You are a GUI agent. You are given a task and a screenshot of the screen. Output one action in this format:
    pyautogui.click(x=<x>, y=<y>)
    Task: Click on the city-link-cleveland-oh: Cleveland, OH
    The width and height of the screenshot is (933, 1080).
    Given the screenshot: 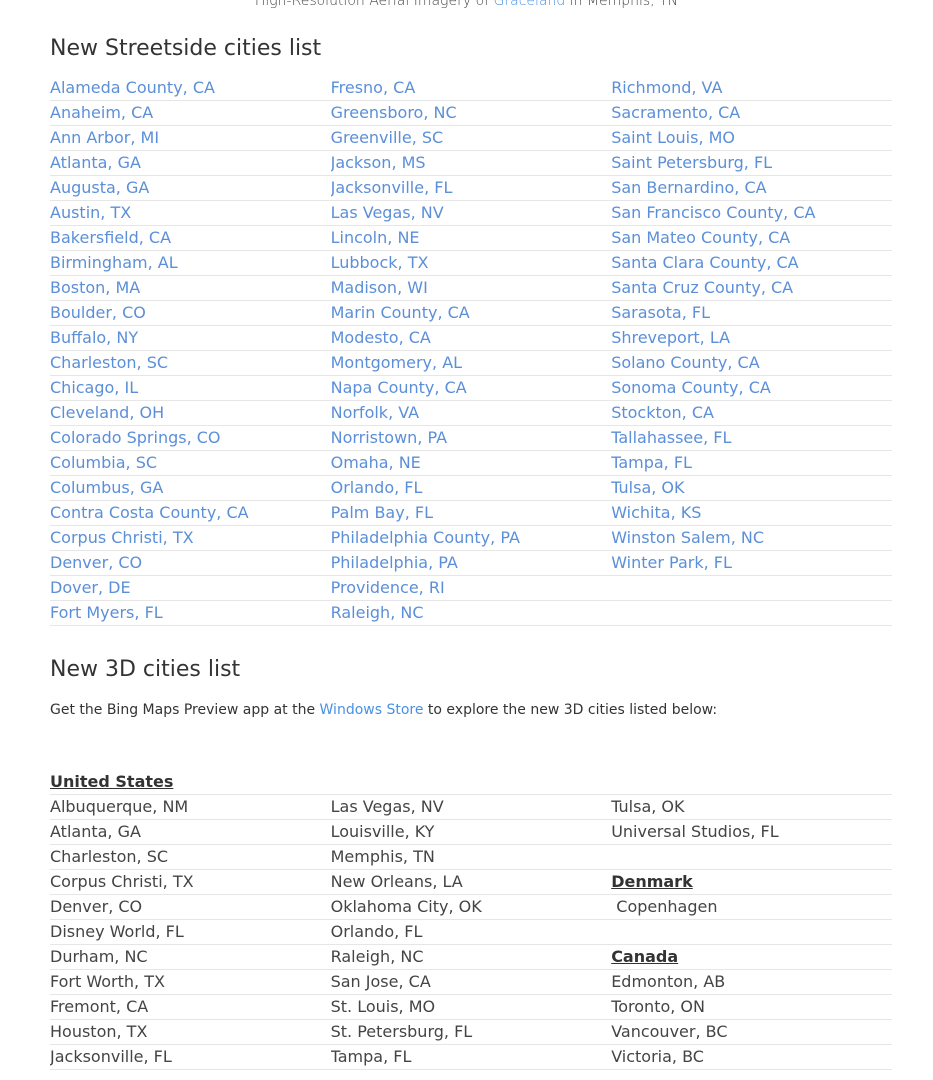 What is the action you would take?
    pyautogui.click(x=190, y=413)
    